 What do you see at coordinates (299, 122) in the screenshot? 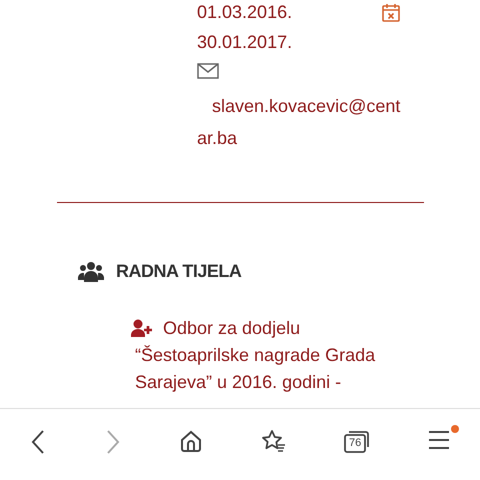
I see `email-link: slaven.kovacevic@centar.ba` at bounding box center [299, 122].